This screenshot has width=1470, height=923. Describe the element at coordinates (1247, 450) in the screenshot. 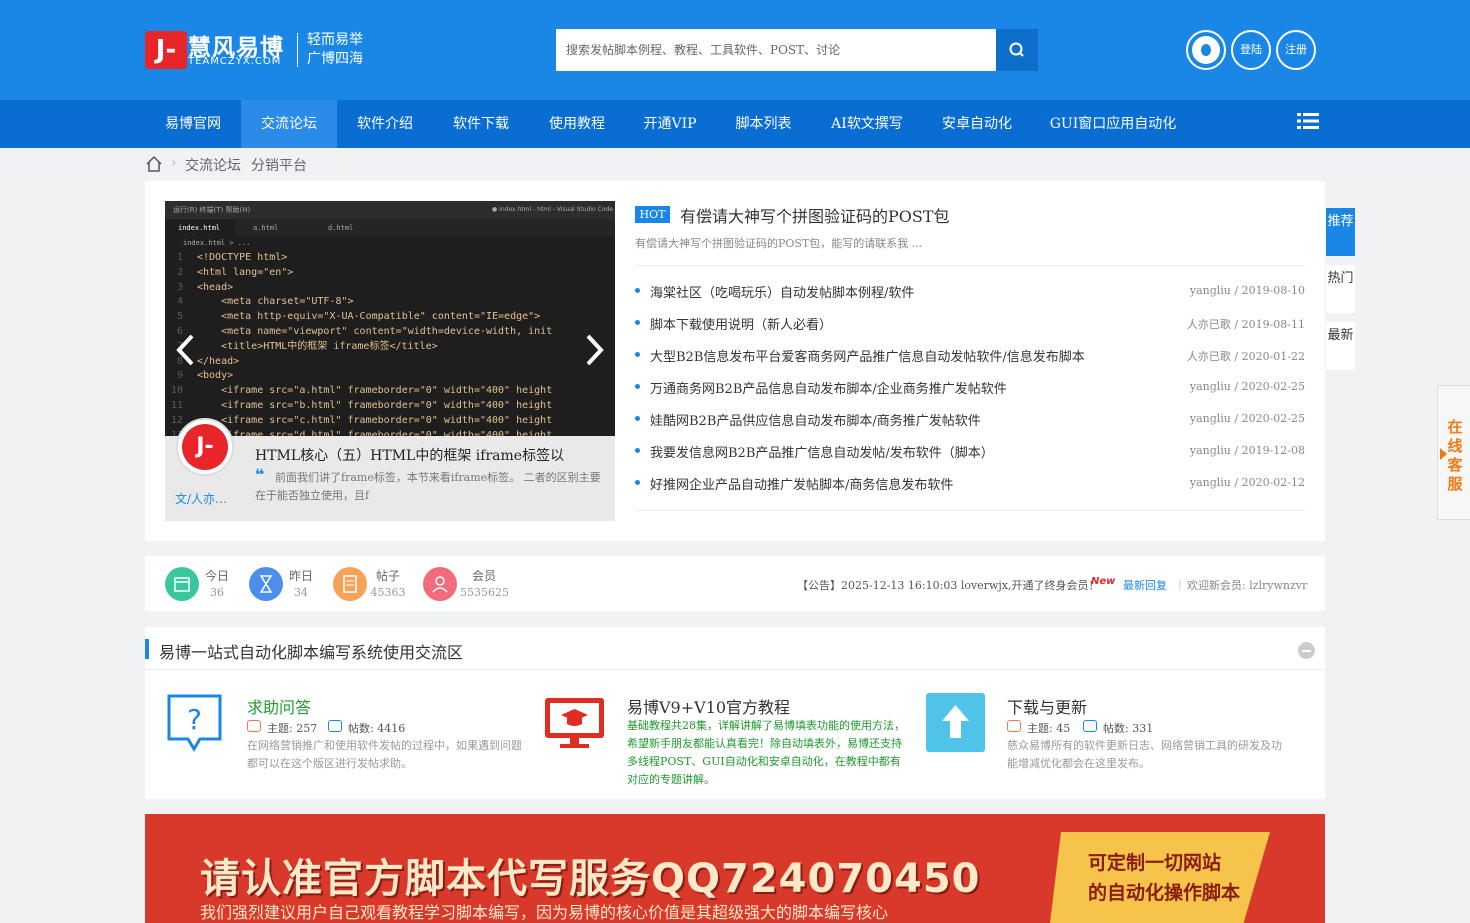

I see `thread-meta: yangliu / 2019-12-08` at that location.